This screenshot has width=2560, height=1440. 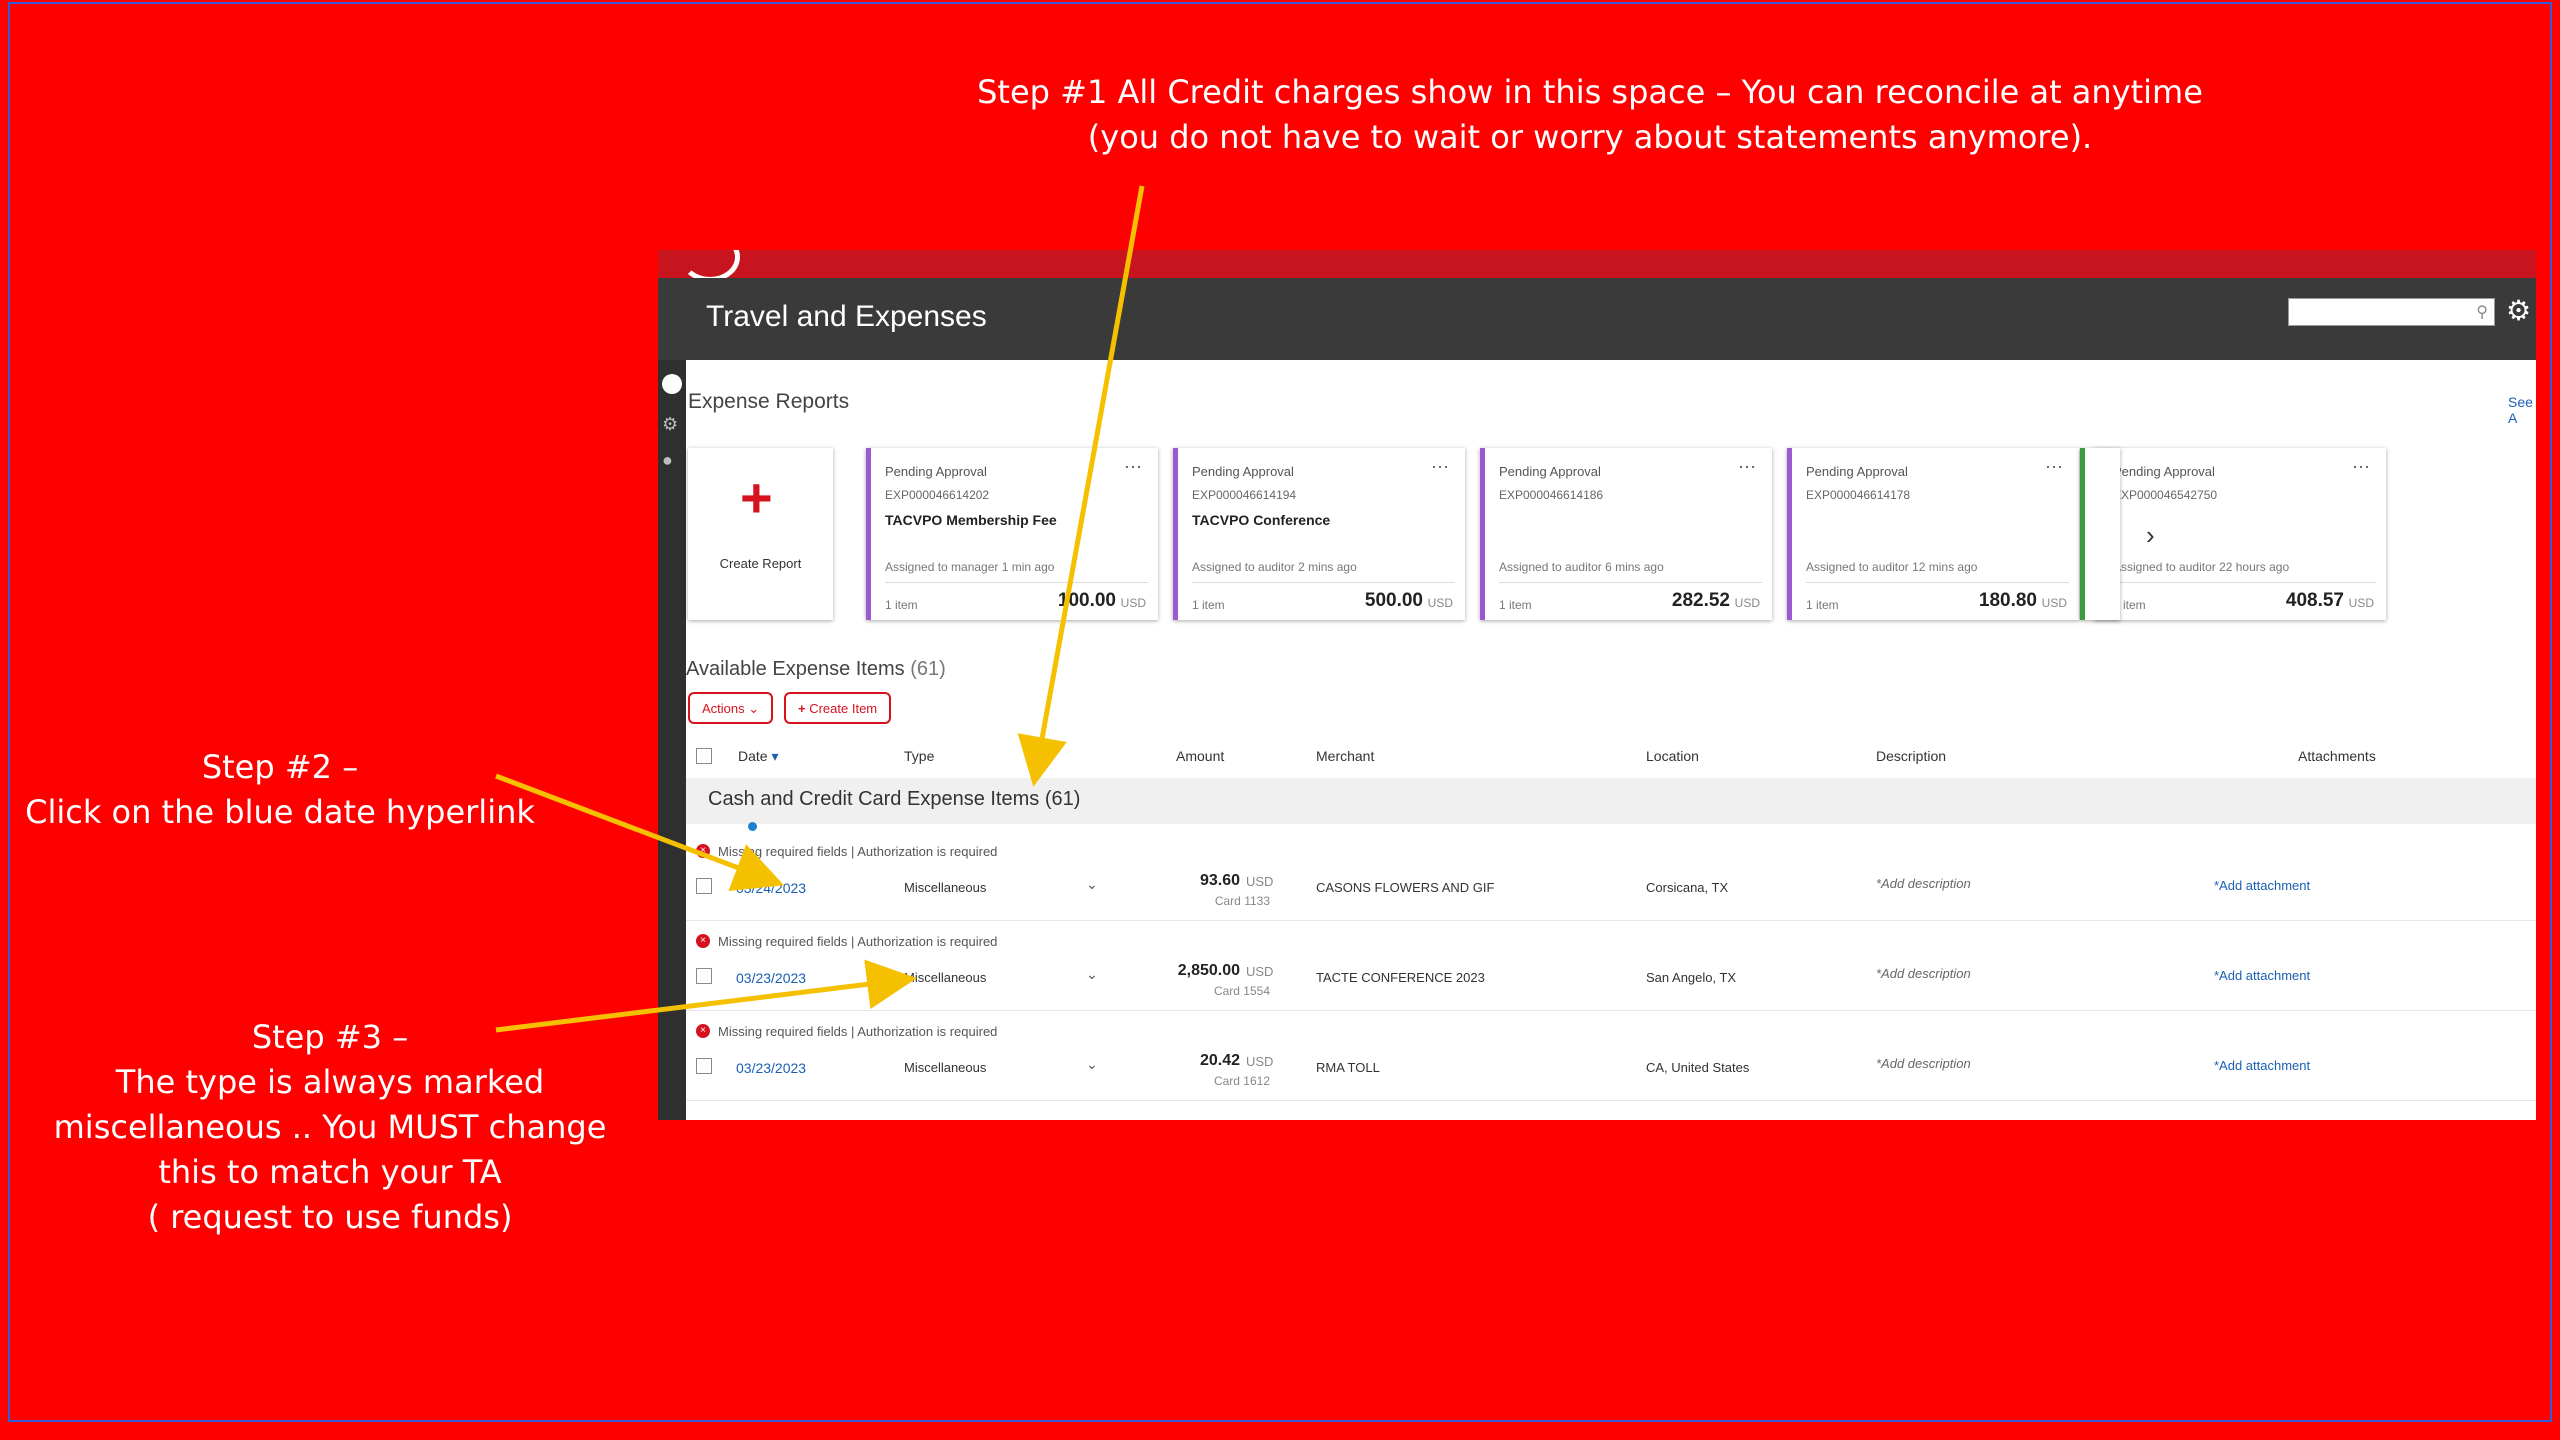 What do you see at coordinates (706, 996) in the screenshot?
I see `step3-arrow` at bounding box center [706, 996].